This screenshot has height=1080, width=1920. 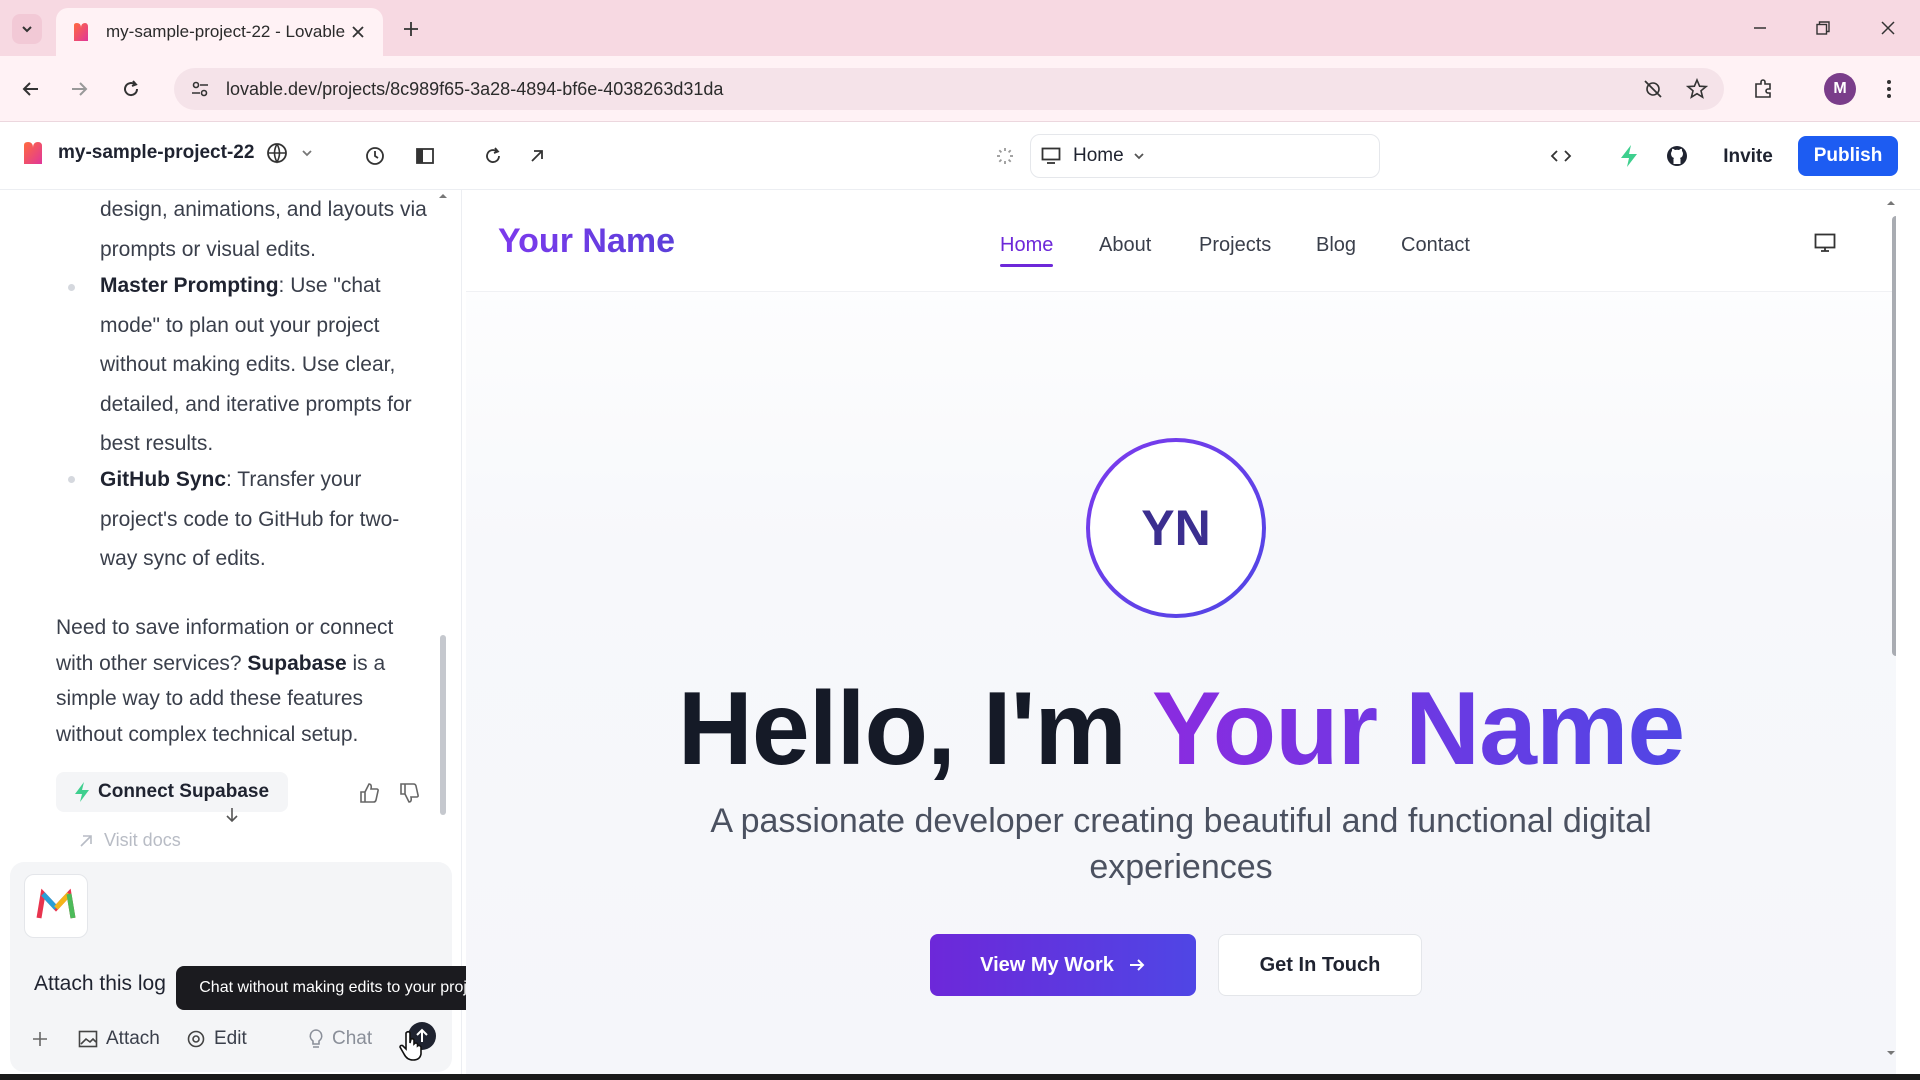 I want to click on view-my-work-button: View My Work, so click(x=1063, y=965).